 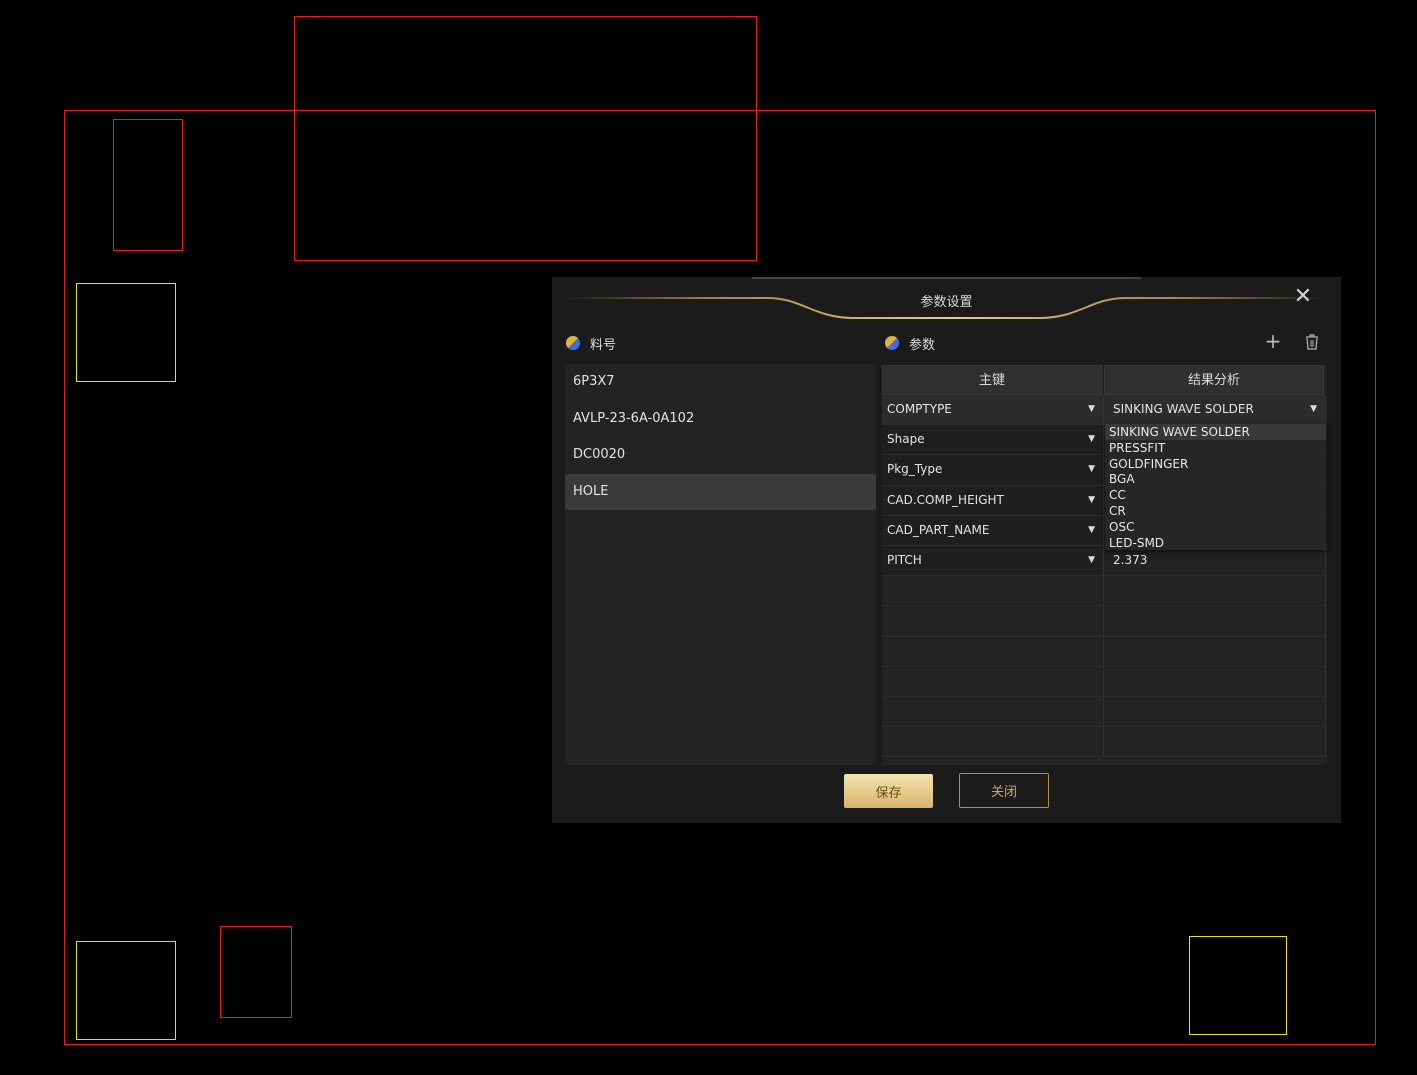 I want to click on dropdown-option: PRESSFIT, so click(x=1215, y=448).